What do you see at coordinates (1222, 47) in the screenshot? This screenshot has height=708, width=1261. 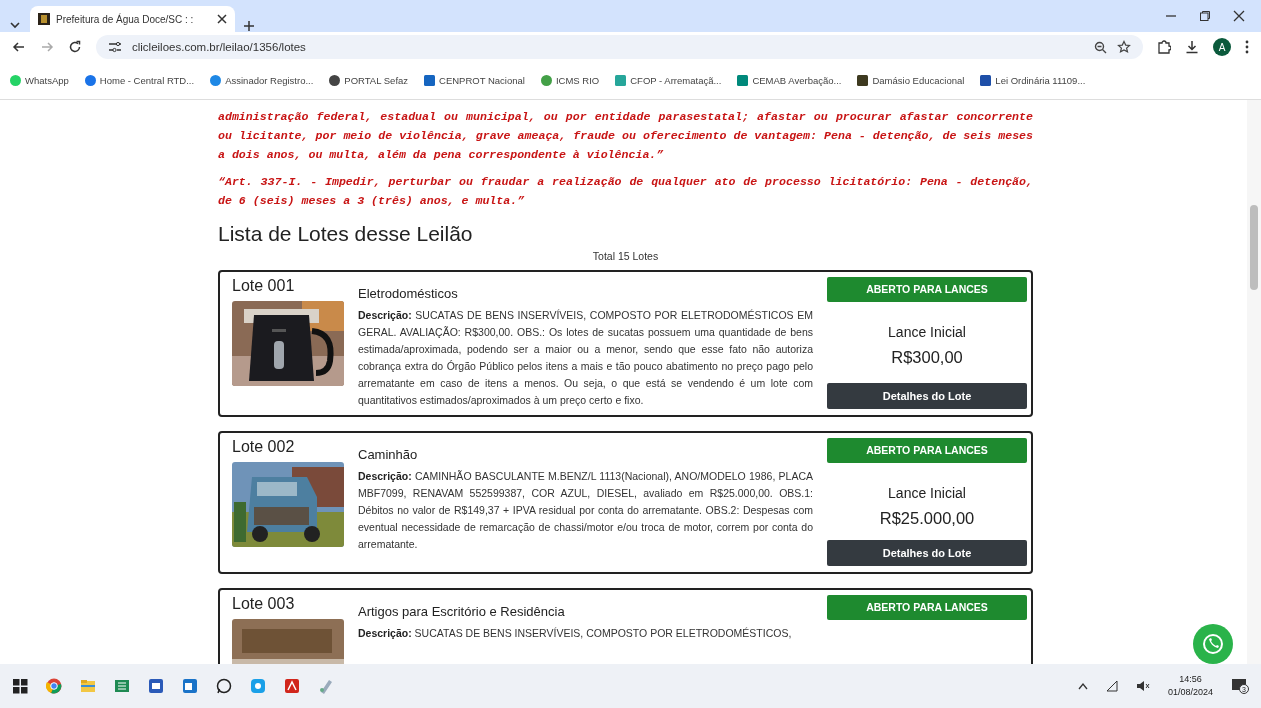 I see `profile-avatar: A` at bounding box center [1222, 47].